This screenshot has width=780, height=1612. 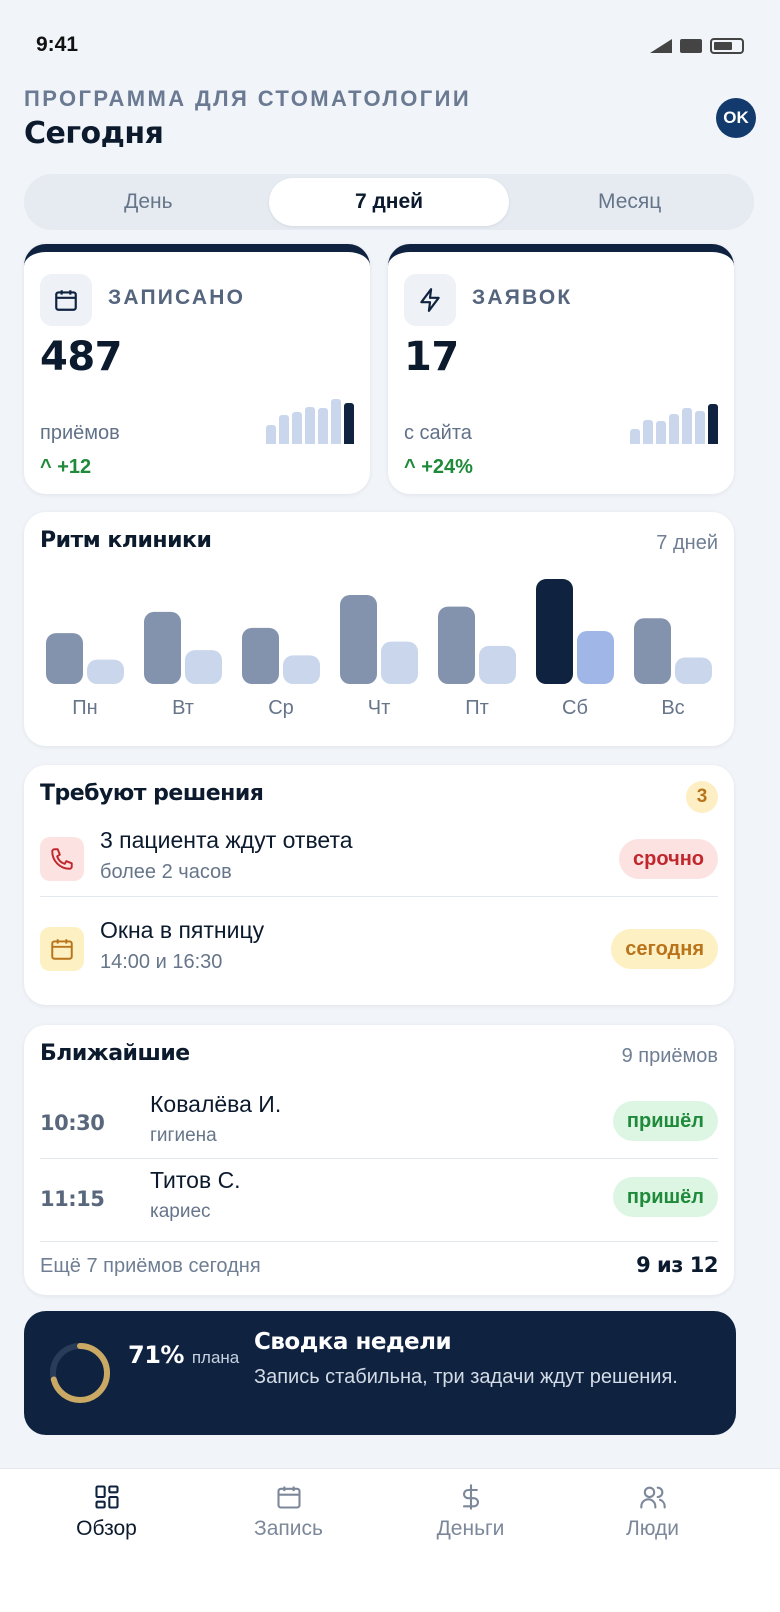 I want to click on wifi-icon, so click(x=691, y=46).